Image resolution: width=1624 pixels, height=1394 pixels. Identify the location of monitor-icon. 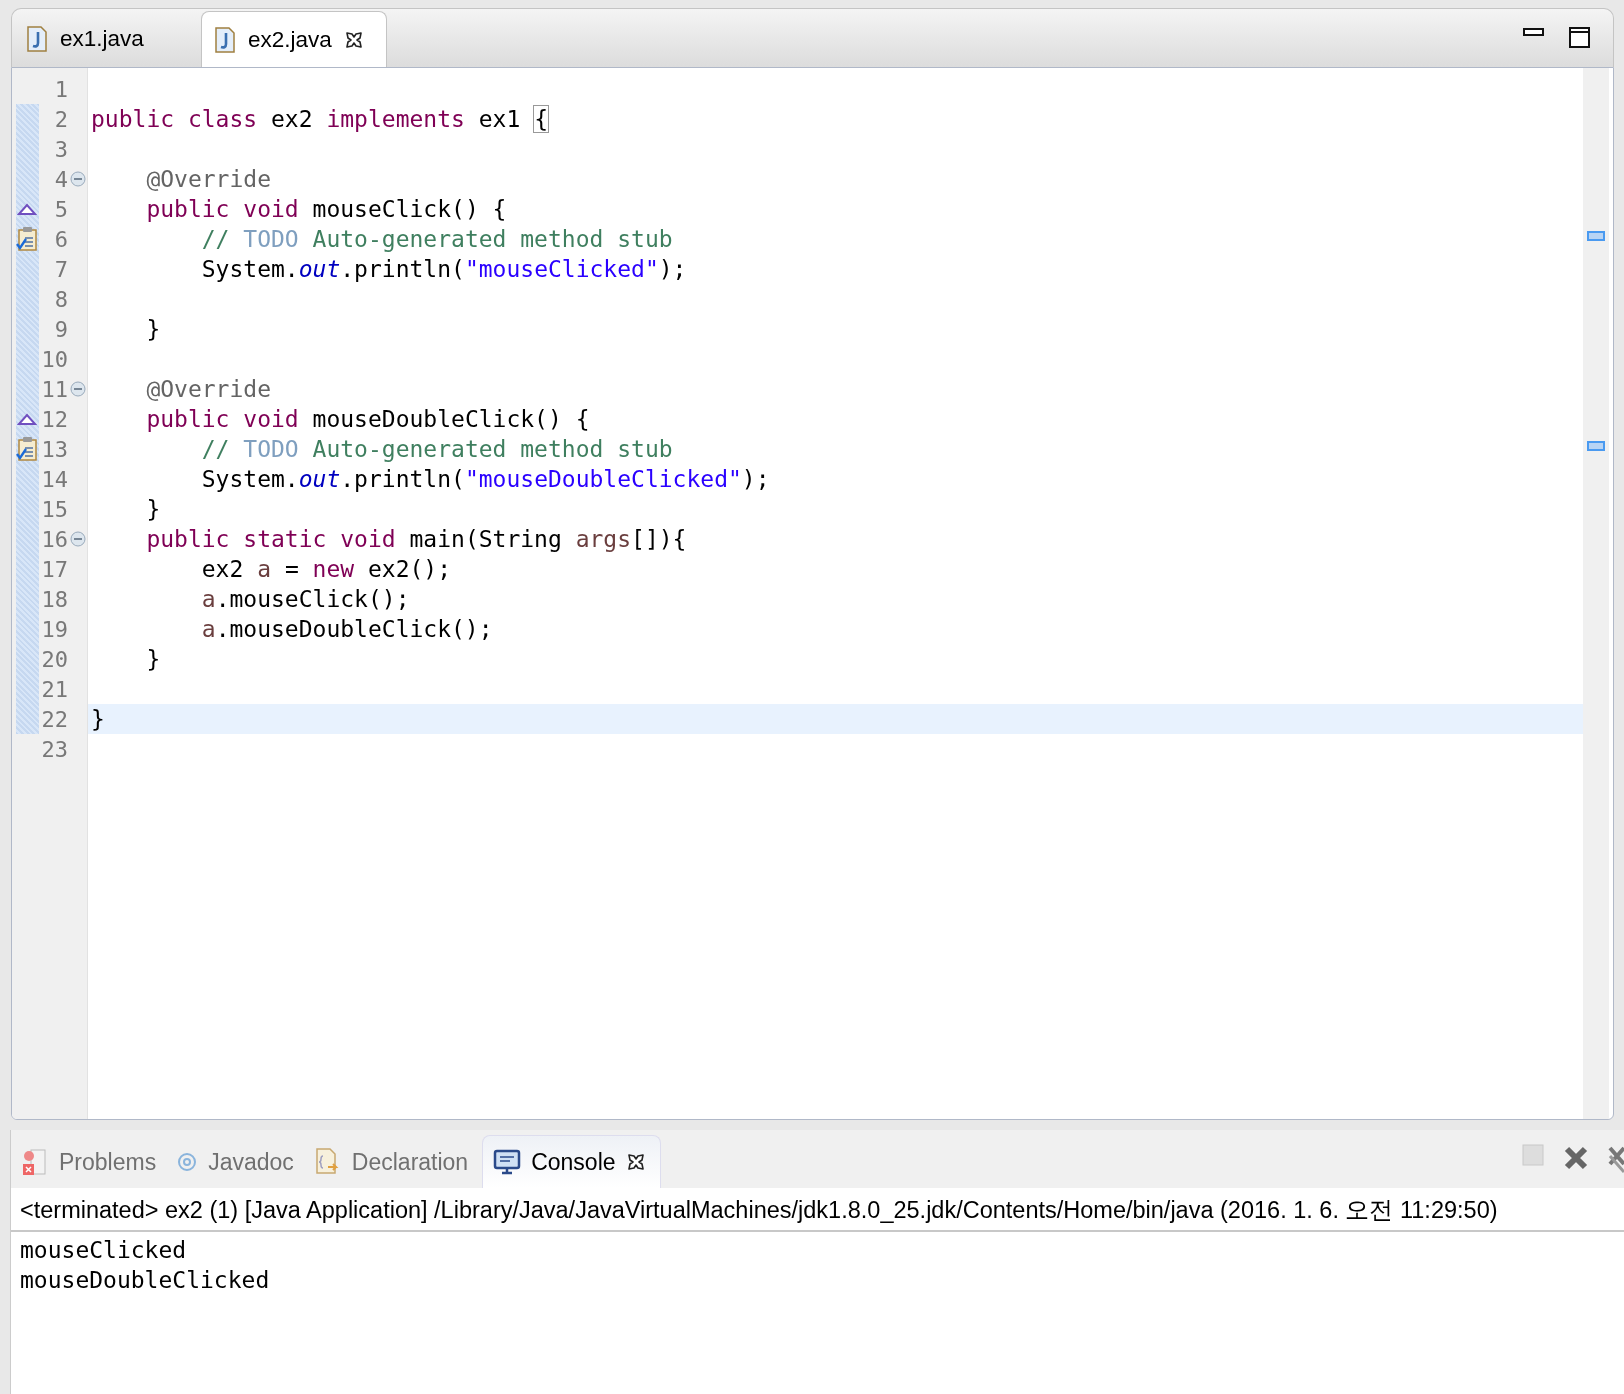
(507, 1162).